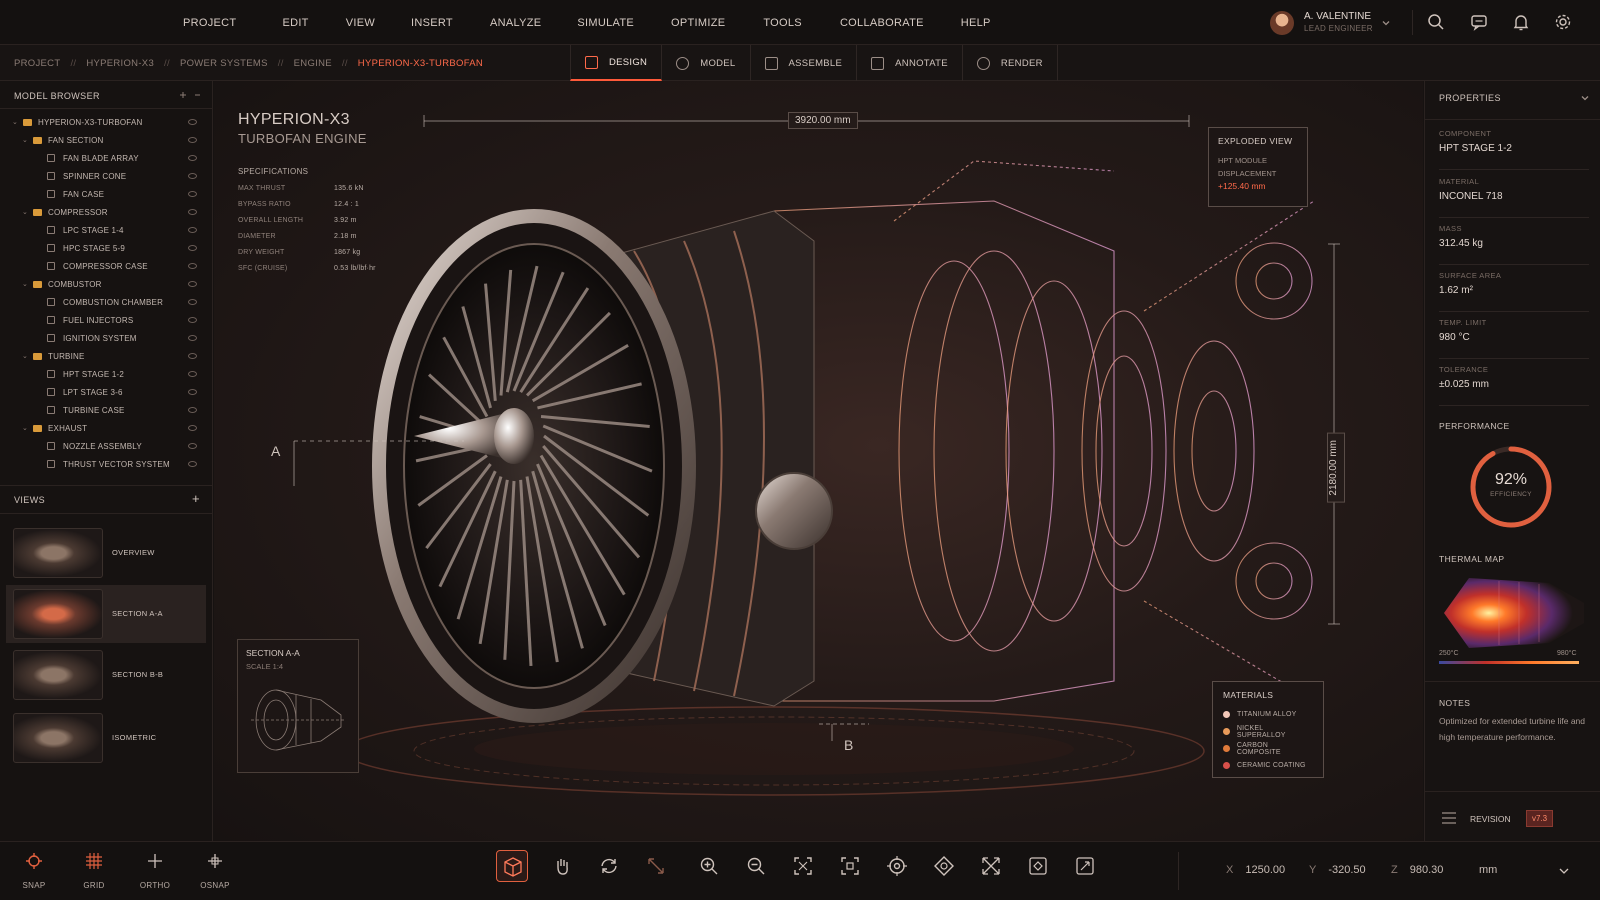  Describe the element at coordinates (609, 866) in the screenshot. I see `orbit-icon` at that location.